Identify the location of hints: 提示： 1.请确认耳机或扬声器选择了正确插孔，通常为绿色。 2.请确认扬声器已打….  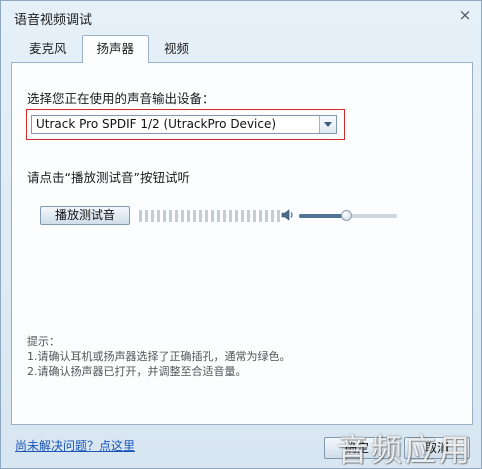
(159, 356).